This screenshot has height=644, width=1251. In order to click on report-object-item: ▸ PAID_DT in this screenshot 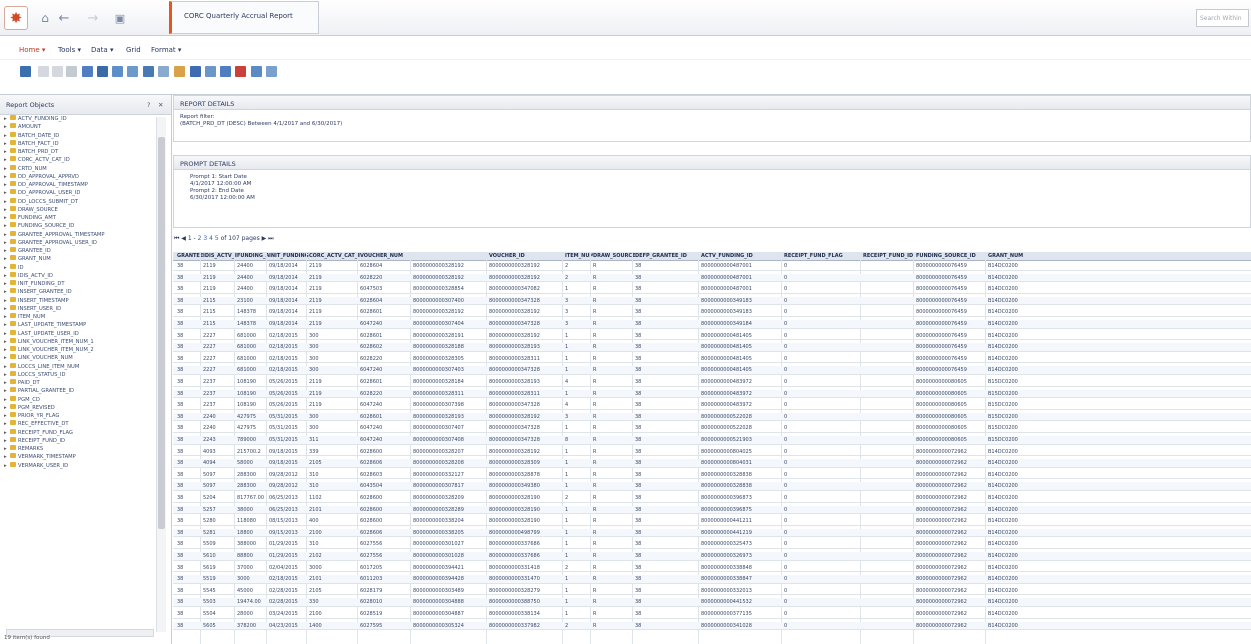, I will do `click(77, 383)`.